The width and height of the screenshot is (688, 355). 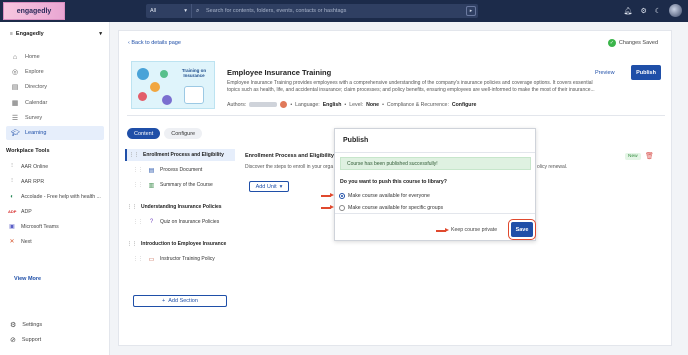 I want to click on section-detail-title: Enrollment Process and Eligibility, so click(x=289, y=156).